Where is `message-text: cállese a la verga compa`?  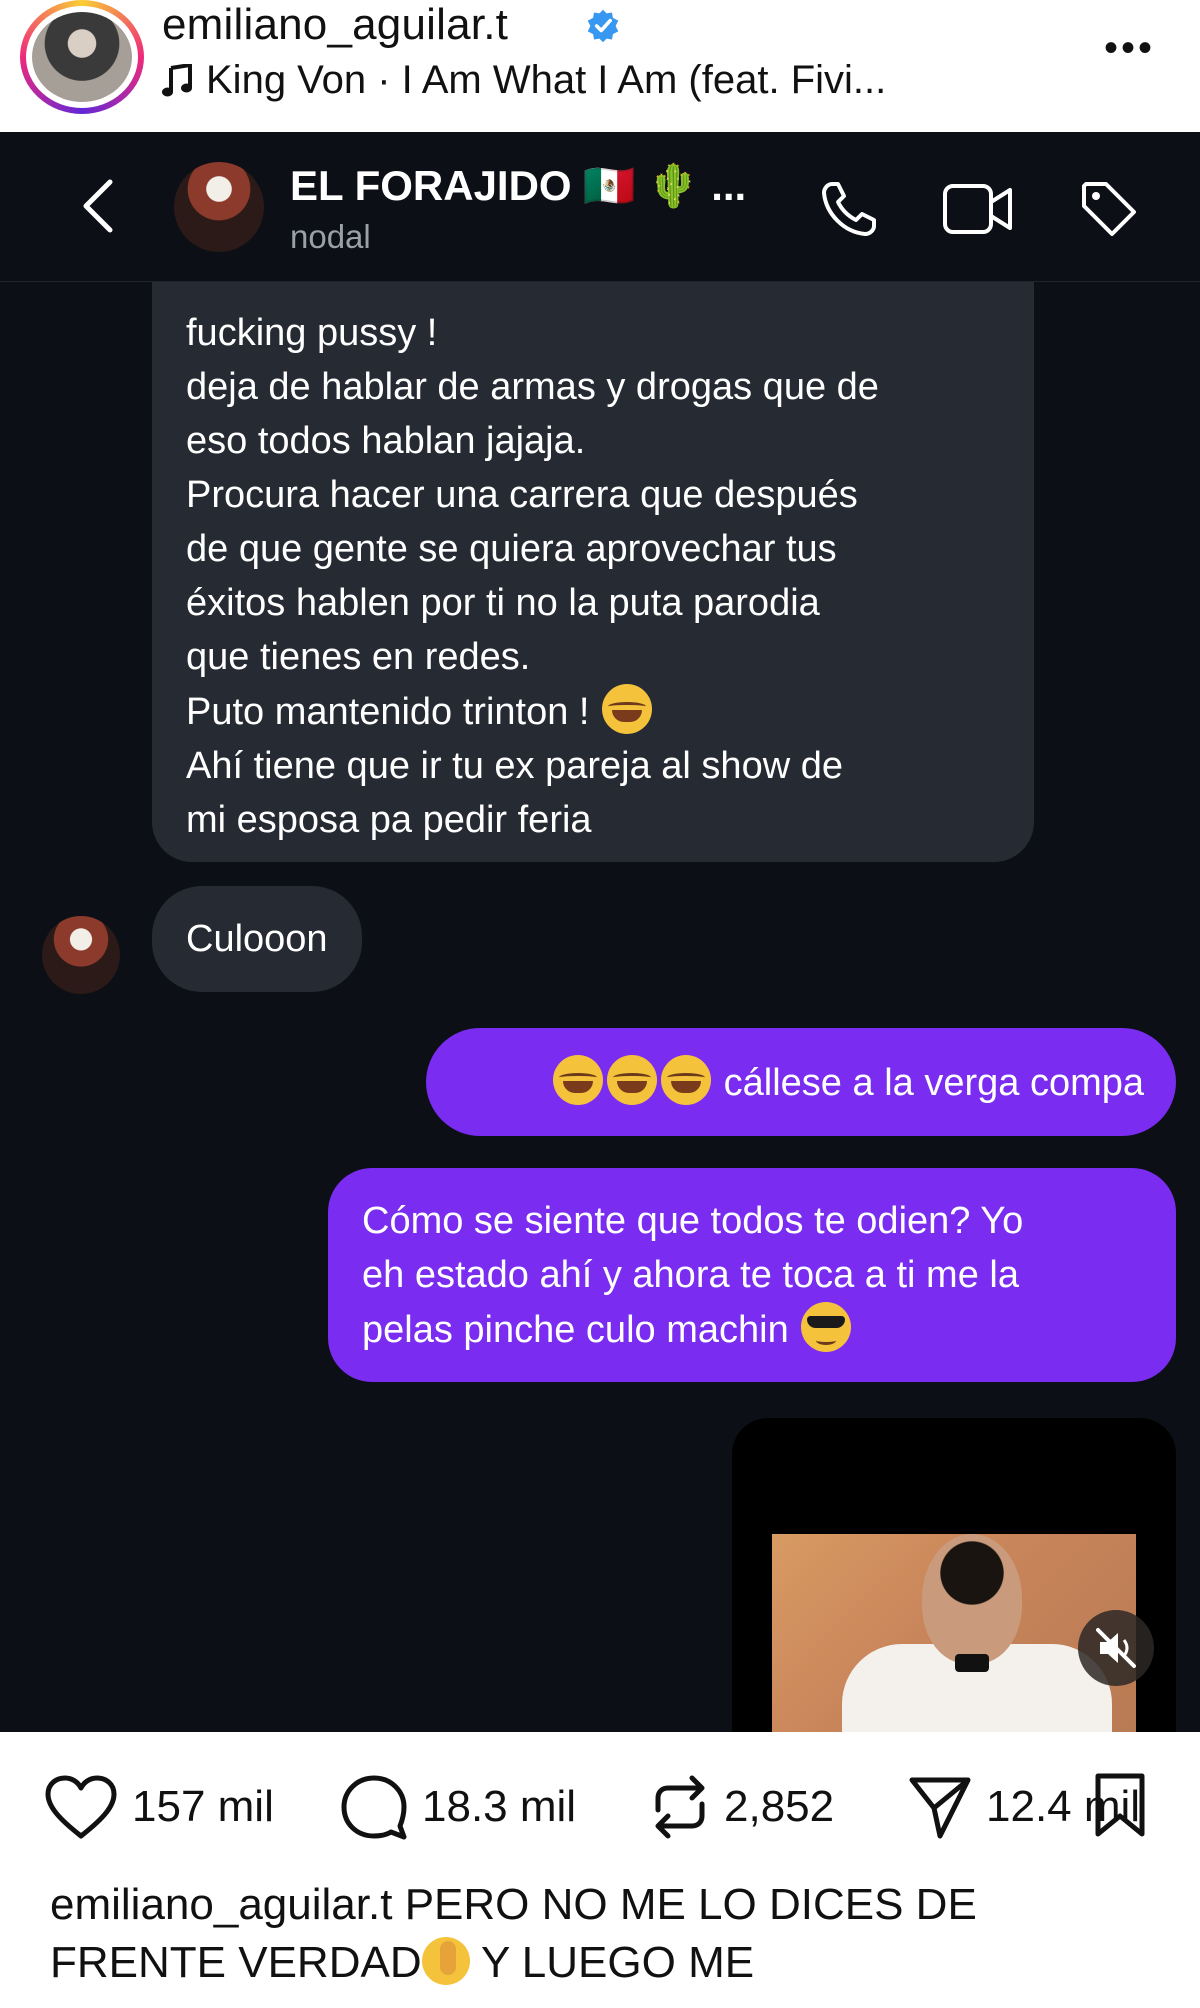
message-text: cállese a la verga compa is located at coordinates (933, 1083).